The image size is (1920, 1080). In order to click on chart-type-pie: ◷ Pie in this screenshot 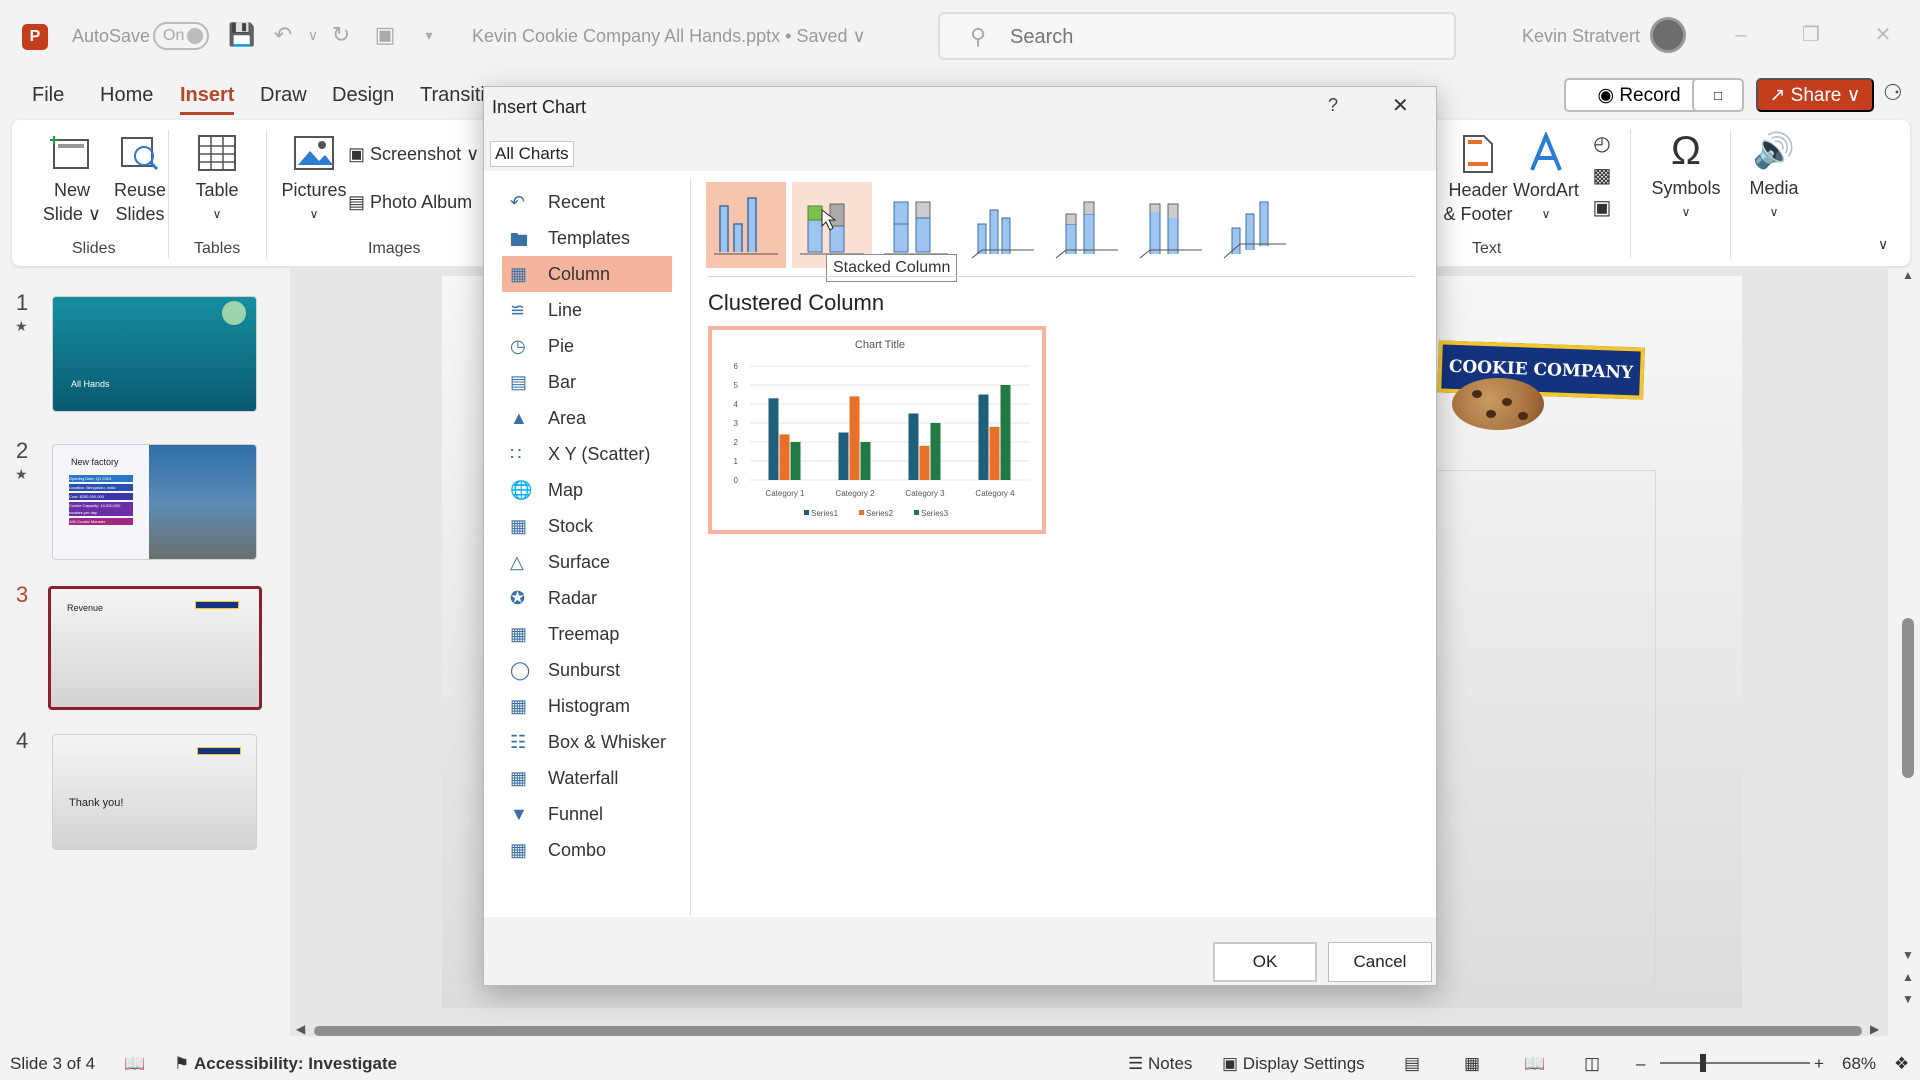, I will do `click(587, 346)`.